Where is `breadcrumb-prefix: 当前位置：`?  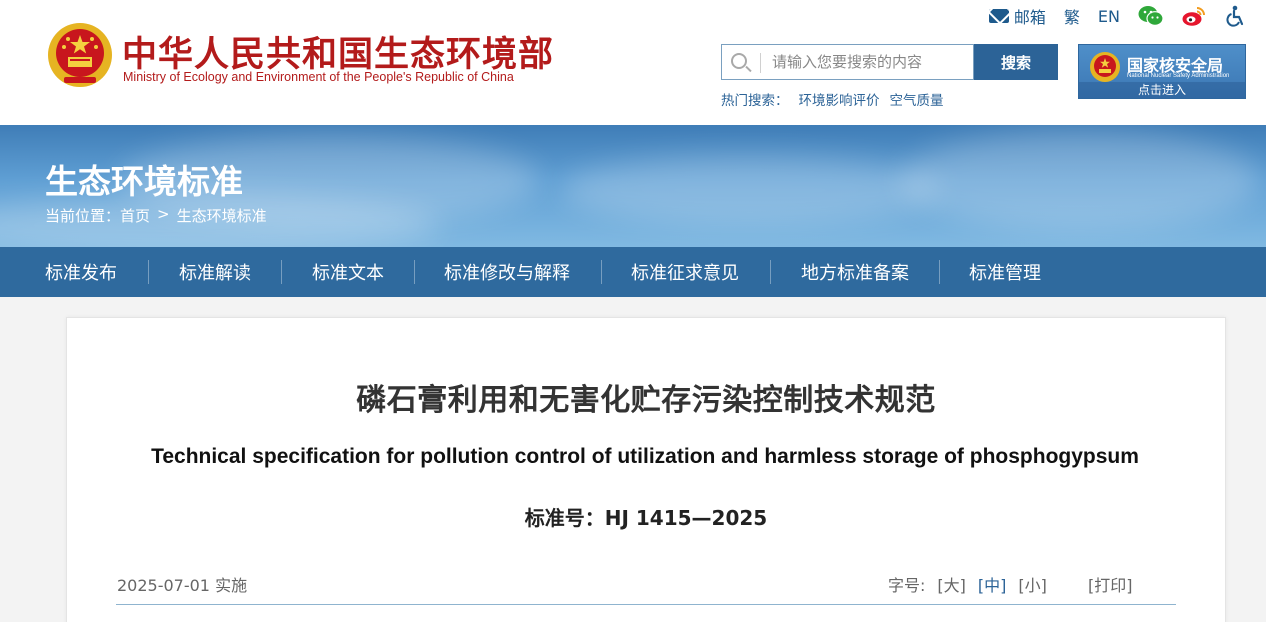 breadcrumb-prefix: 当前位置： is located at coordinates (83, 216).